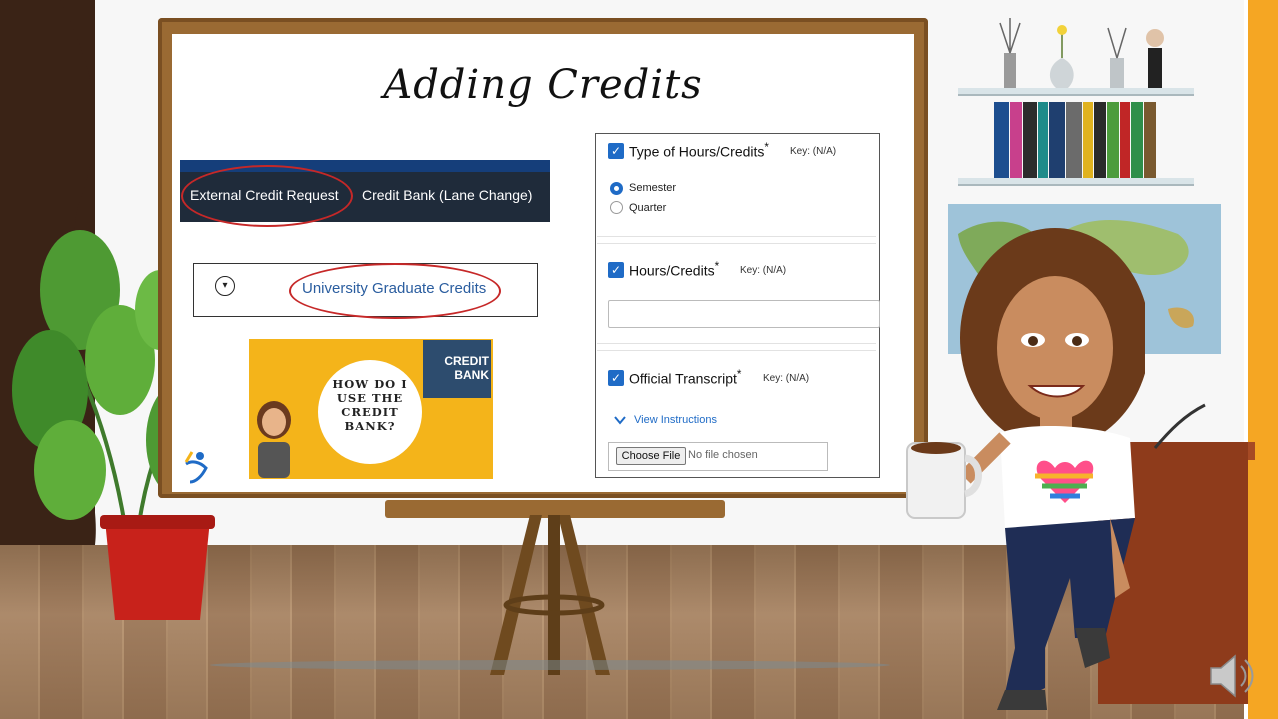  What do you see at coordinates (675, 420) in the screenshot?
I see `view-instructions-link: View Instructions` at bounding box center [675, 420].